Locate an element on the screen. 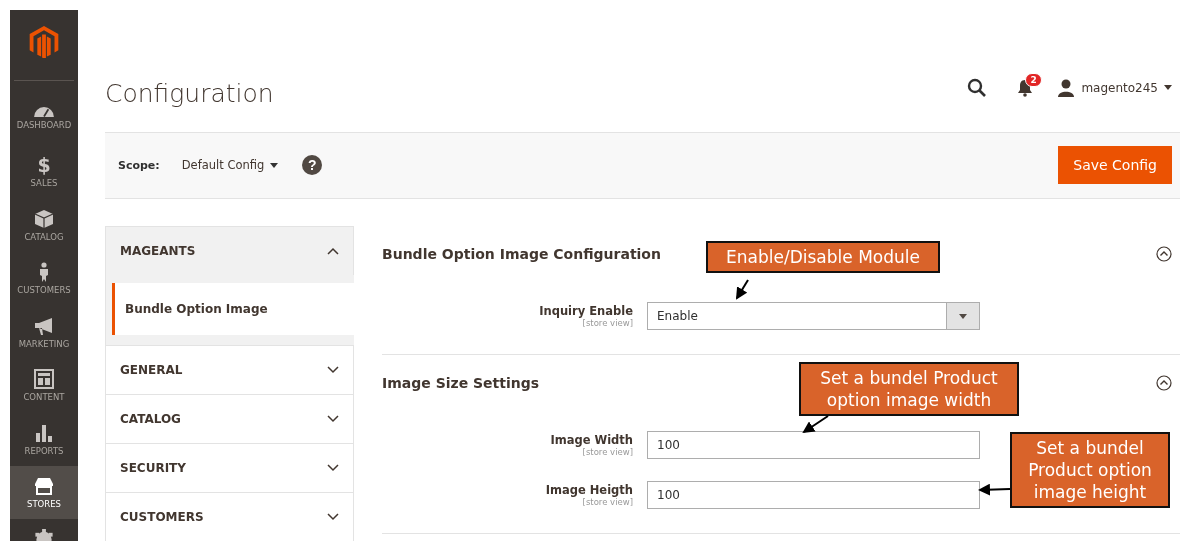  user-icon is located at coordinates (1066, 87).